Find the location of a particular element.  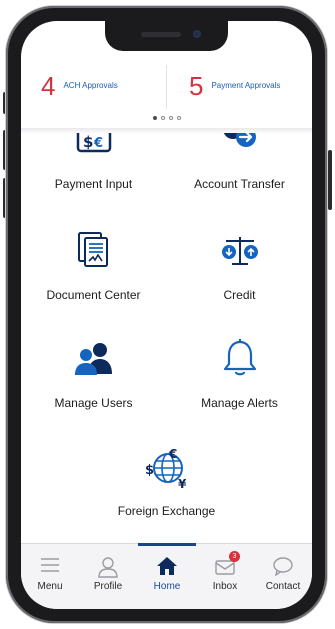

ach-approvals-label: ACH Approvals is located at coordinates (90, 85).